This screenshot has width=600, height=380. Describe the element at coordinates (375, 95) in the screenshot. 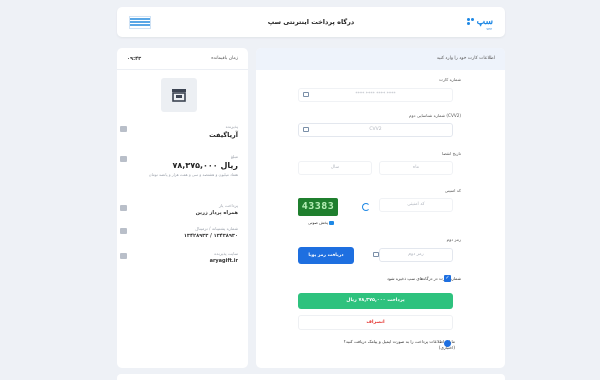

I see `card-number-input: **** **** **** ****` at that location.